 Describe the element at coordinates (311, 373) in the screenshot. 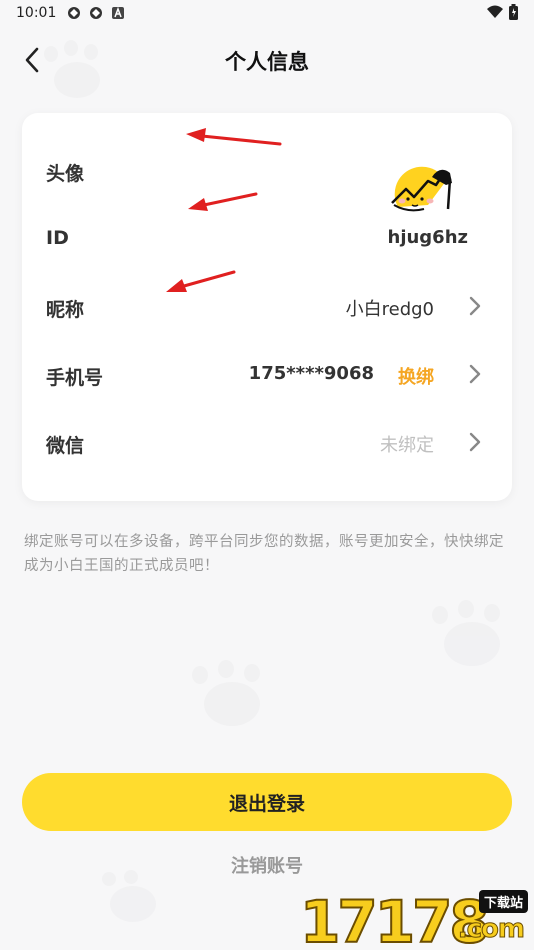

I see `phone-value: 175****9068` at that location.